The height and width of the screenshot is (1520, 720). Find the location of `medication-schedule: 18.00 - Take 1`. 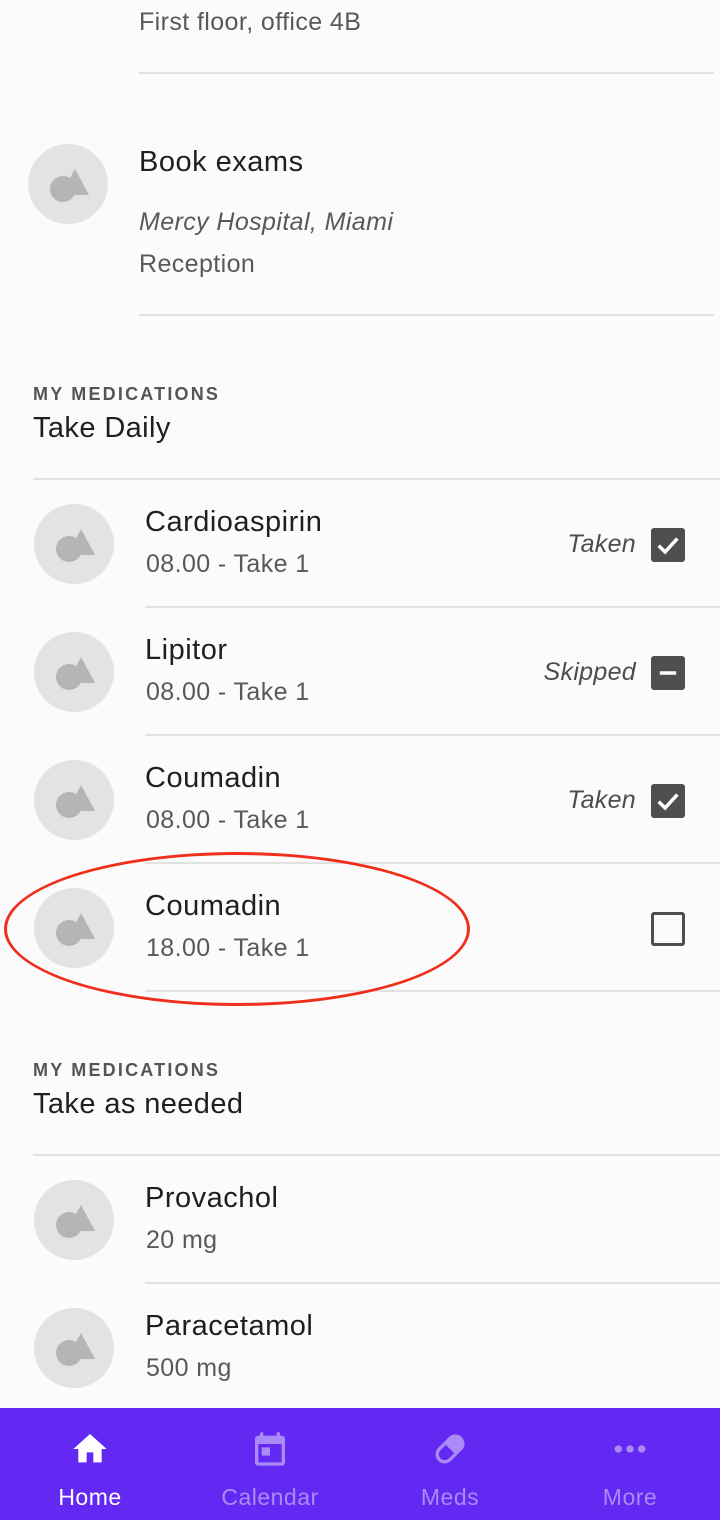

medication-schedule: 18.00 - Take 1 is located at coordinates (228, 948).